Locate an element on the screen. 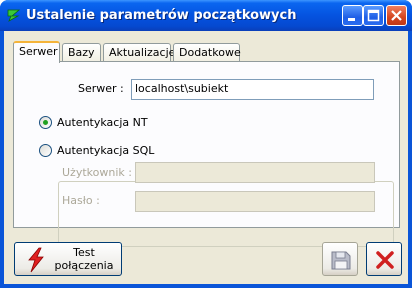  password-label: Hasło : is located at coordinates (81, 200).